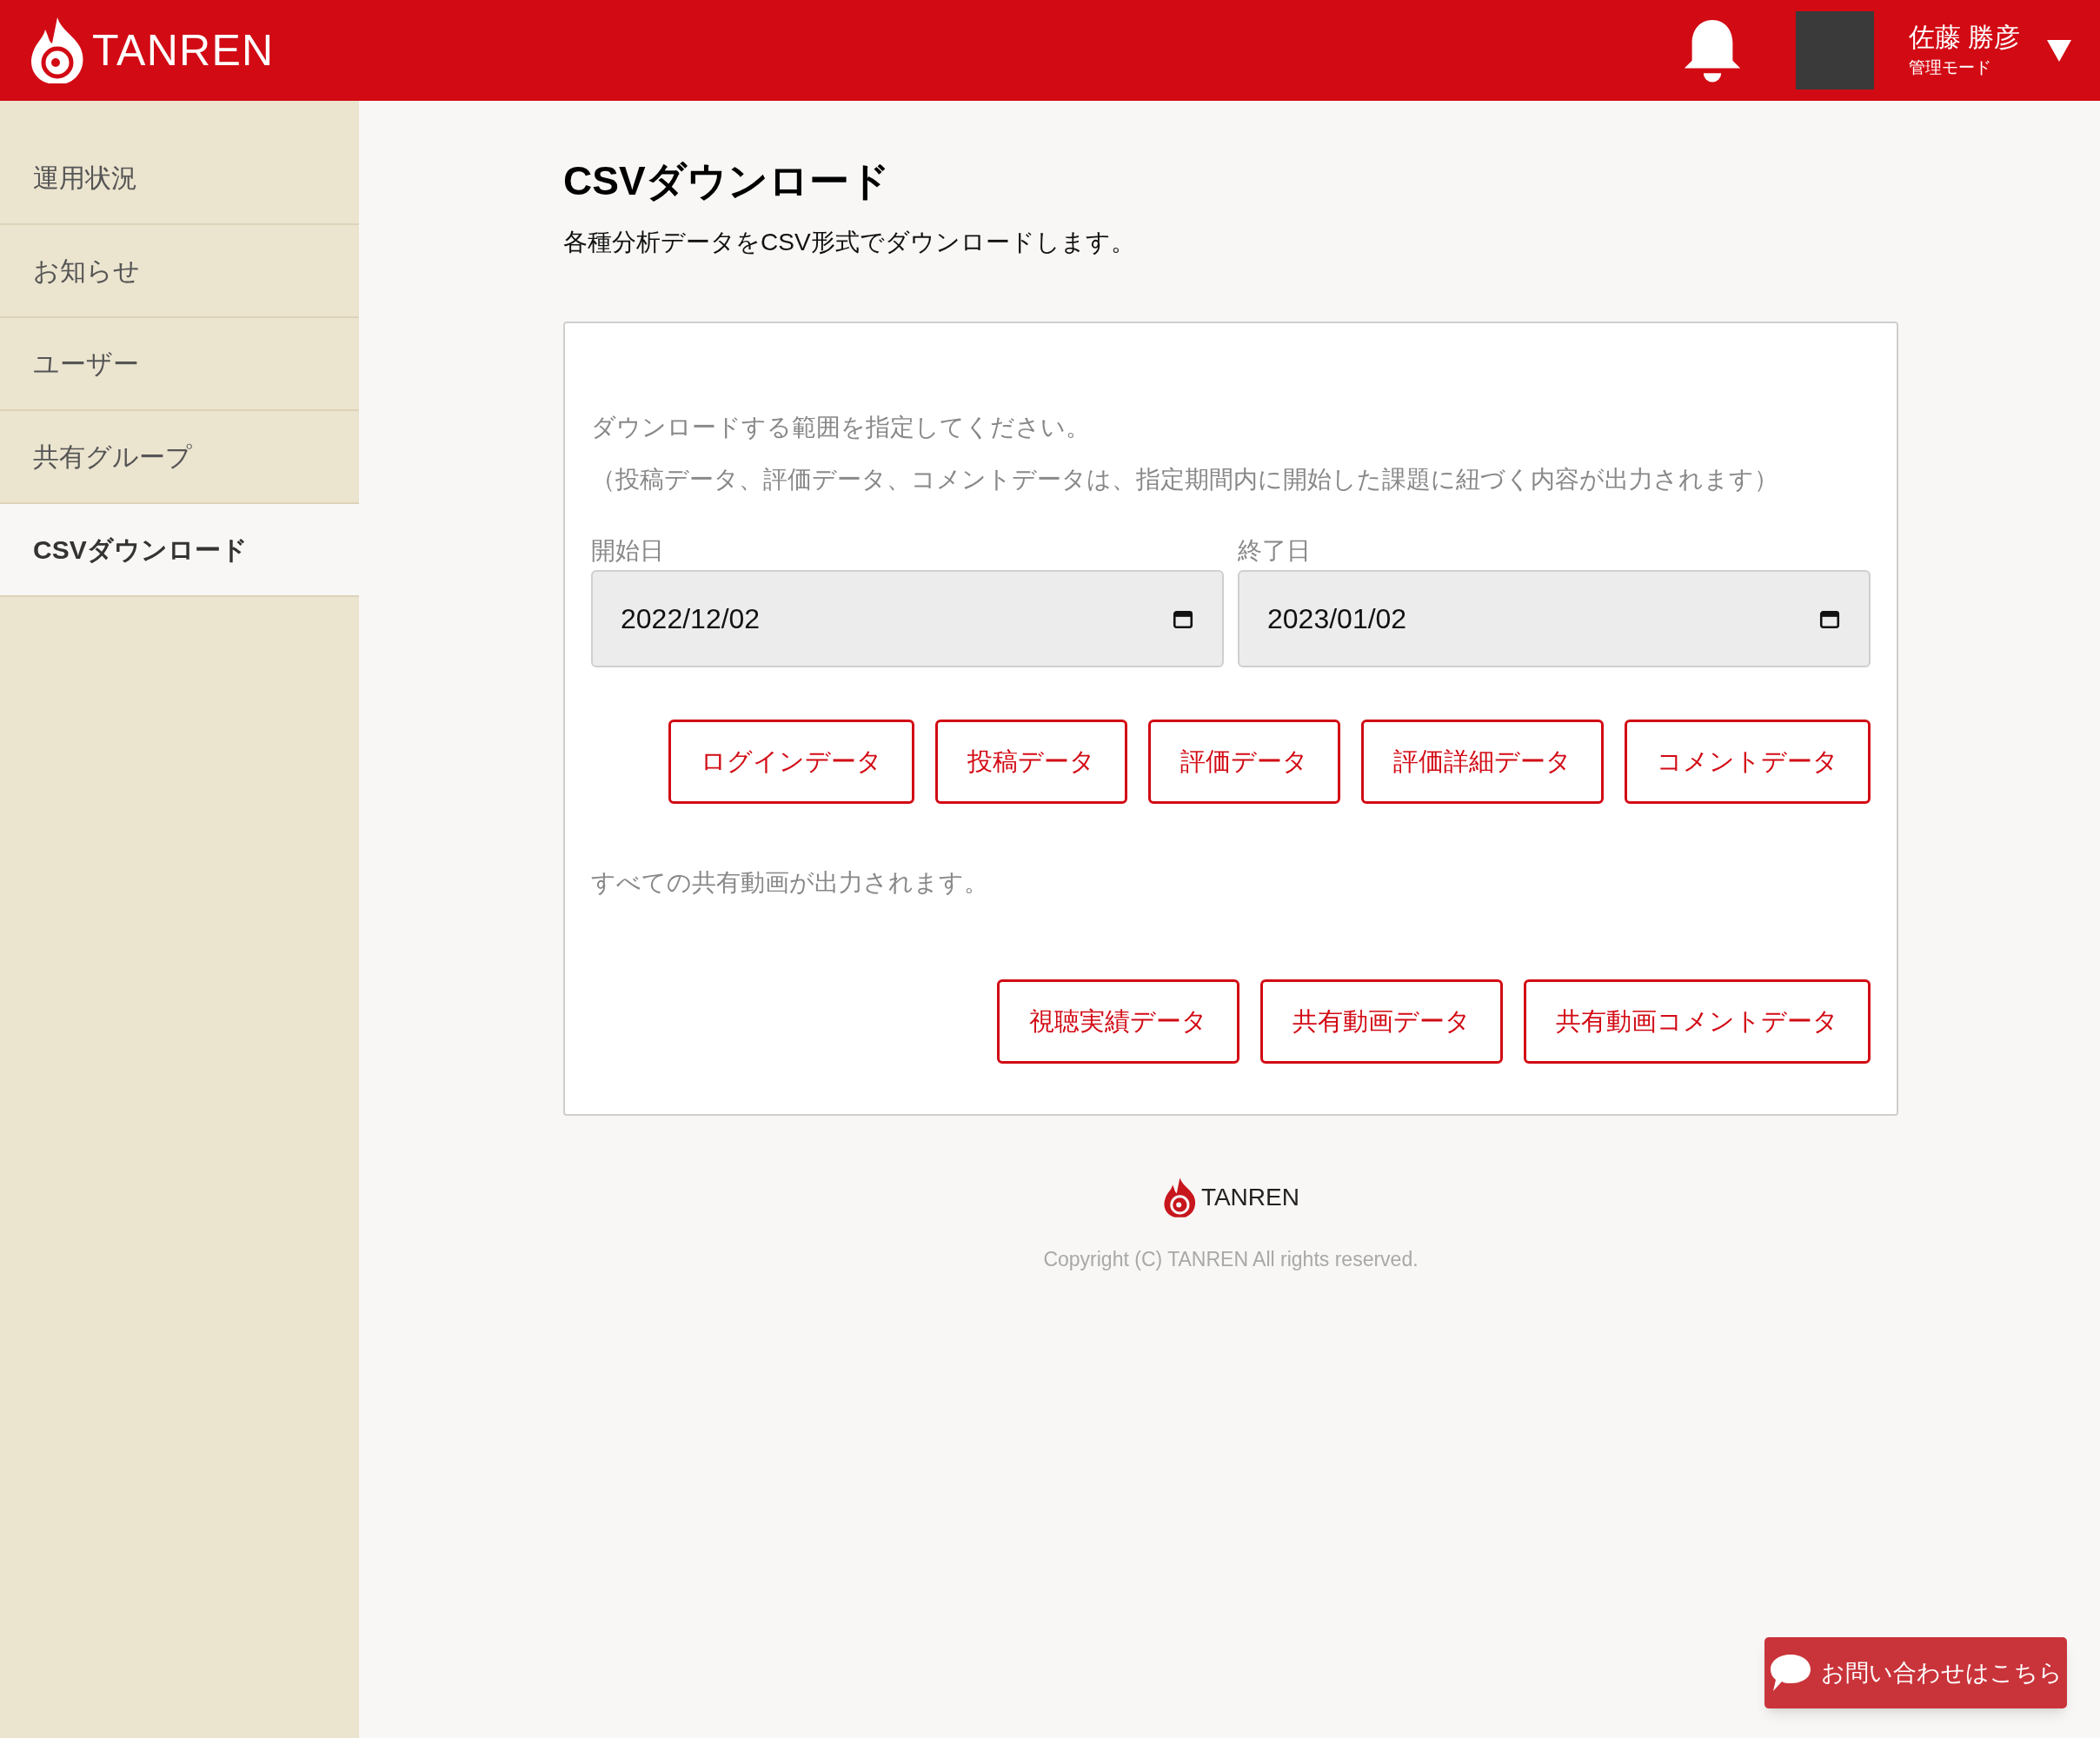  I want to click on contact-button: お問い合わせはこちら, so click(1915, 1672).